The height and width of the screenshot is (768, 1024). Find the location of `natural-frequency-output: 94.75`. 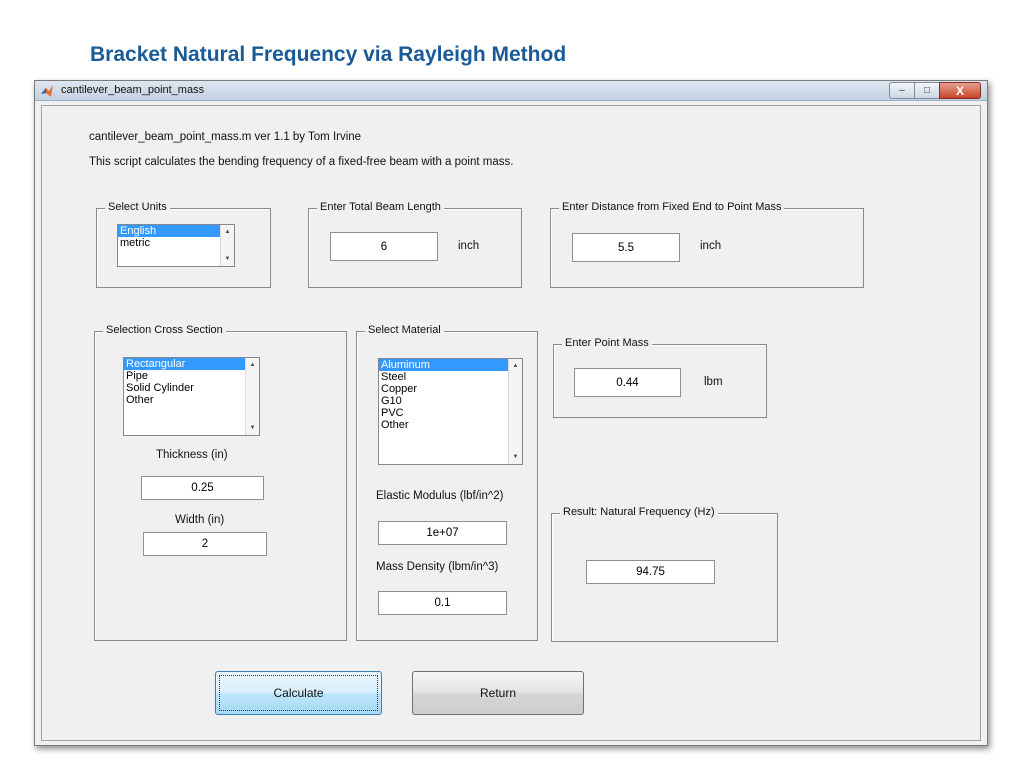

natural-frequency-output: 94.75 is located at coordinates (650, 572).